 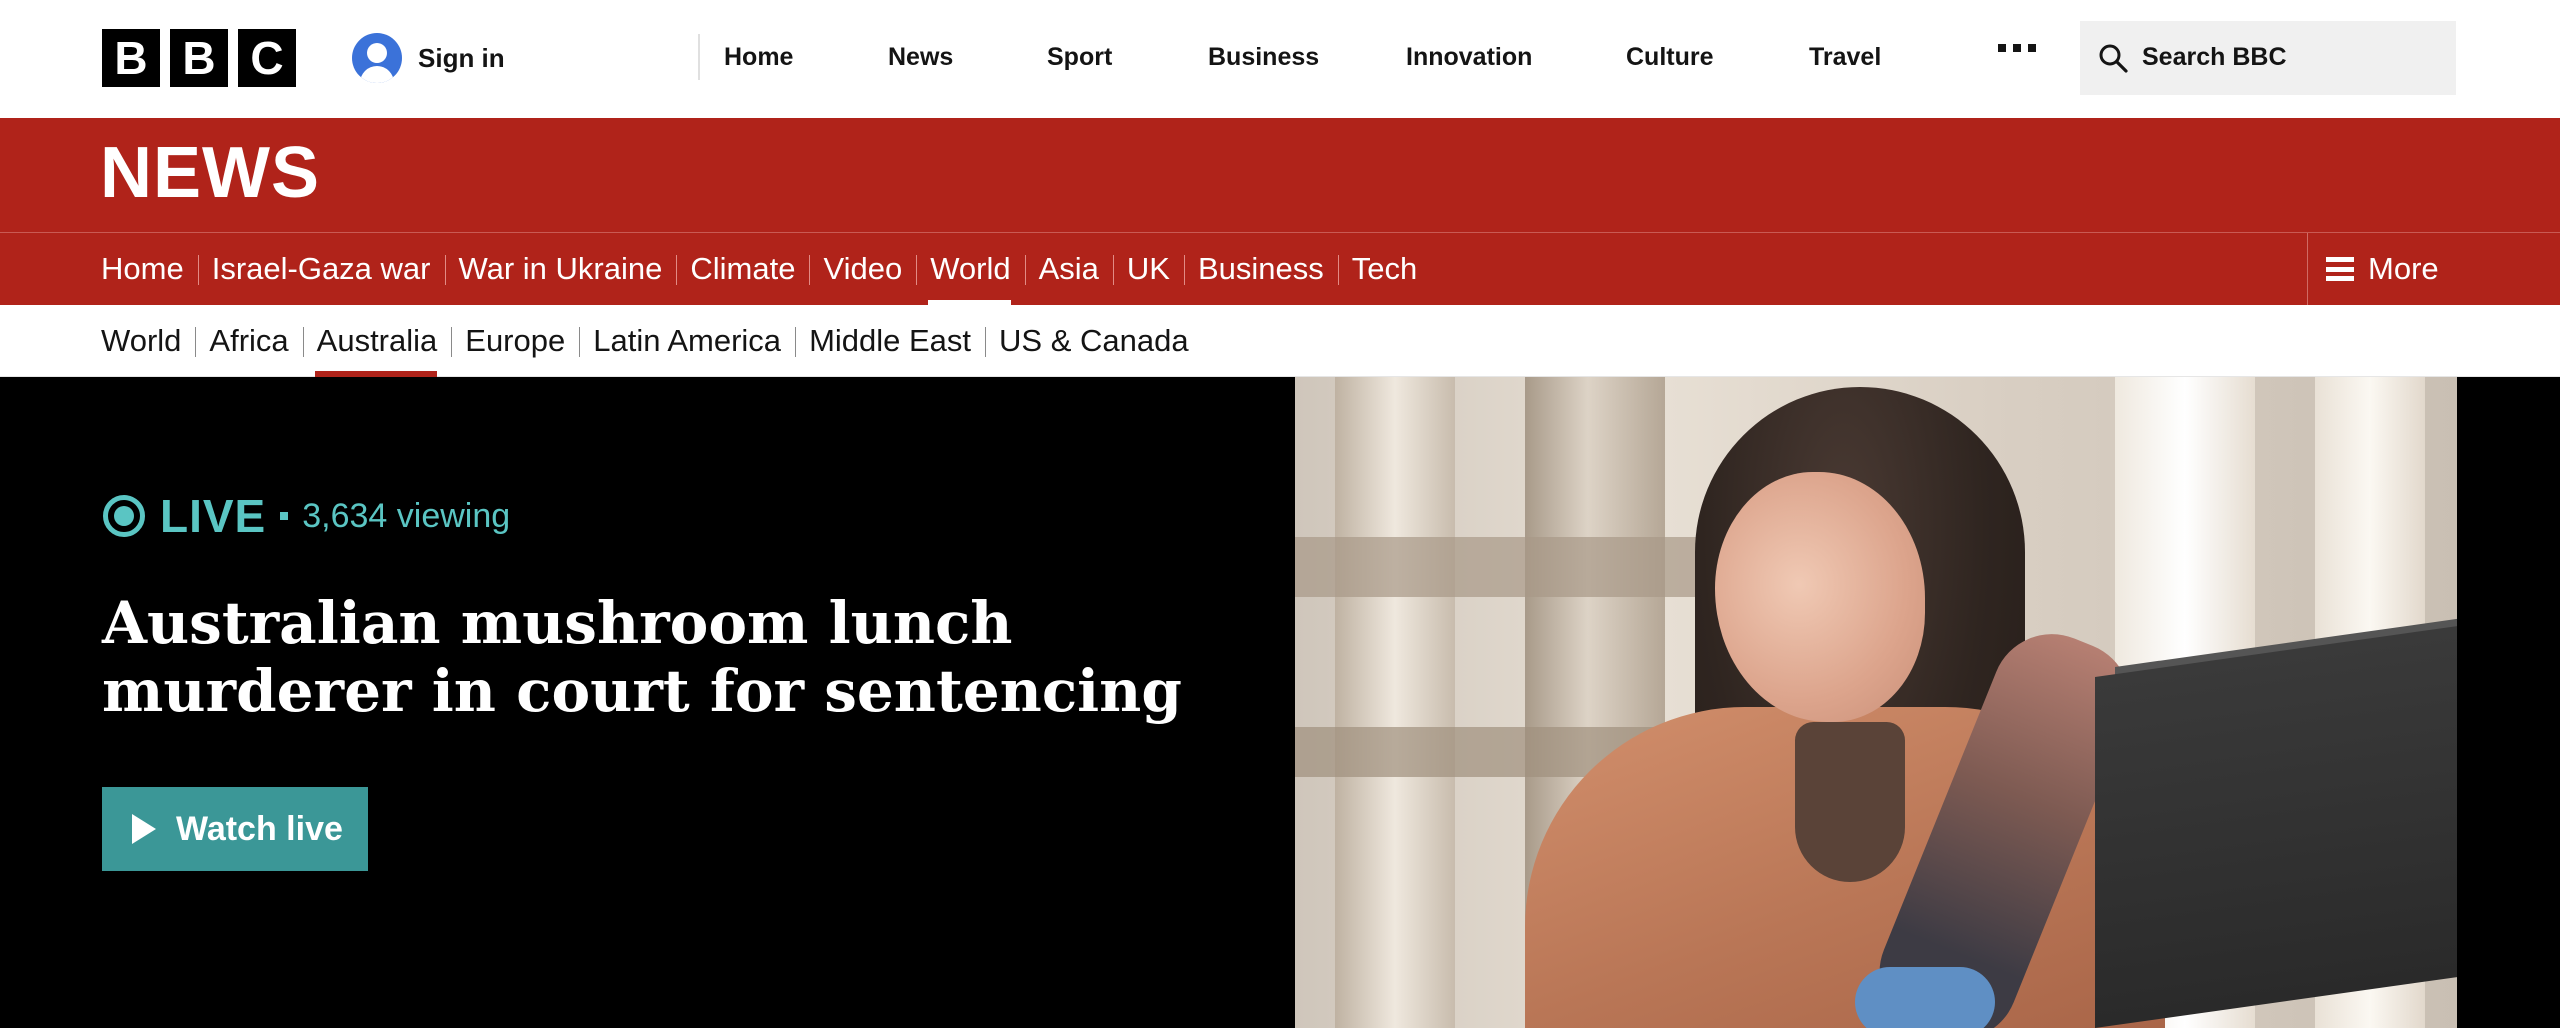 I want to click on global-nav-innovation: Innovation, so click(x=1469, y=57).